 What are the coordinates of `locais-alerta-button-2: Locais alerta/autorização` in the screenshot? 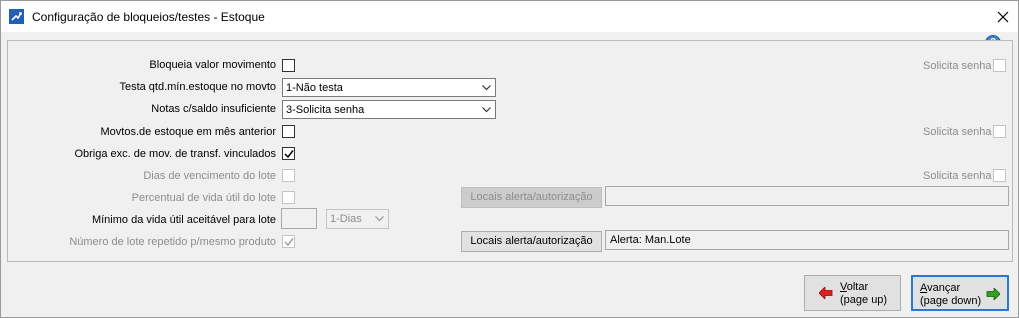 It's located at (531, 241).